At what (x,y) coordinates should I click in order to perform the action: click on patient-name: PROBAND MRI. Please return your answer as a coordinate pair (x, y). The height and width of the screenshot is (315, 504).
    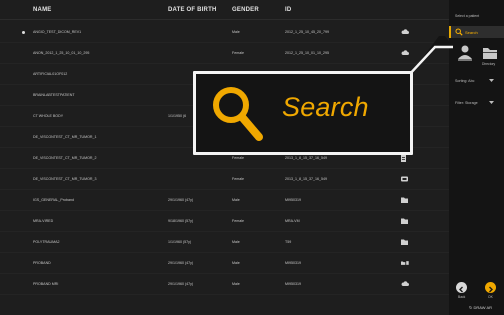
    Looking at the image, I should click on (46, 284).